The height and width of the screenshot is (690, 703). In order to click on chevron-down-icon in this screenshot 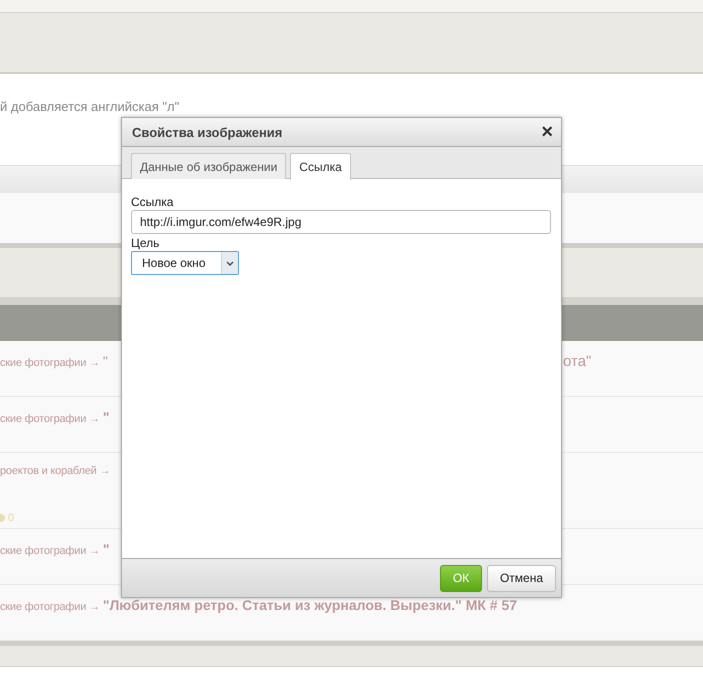, I will do `click(230, 263)`.